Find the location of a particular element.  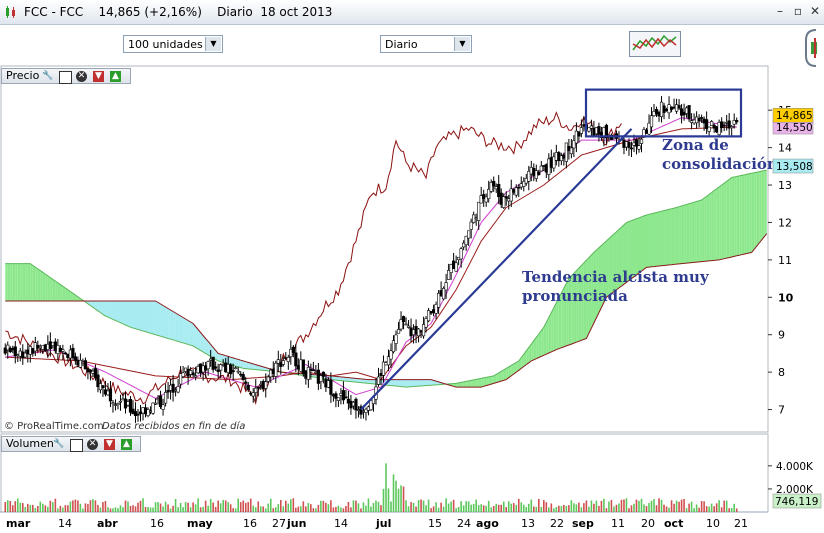

consolidation-label-2: consolidación is located at coordinates (720, 164).